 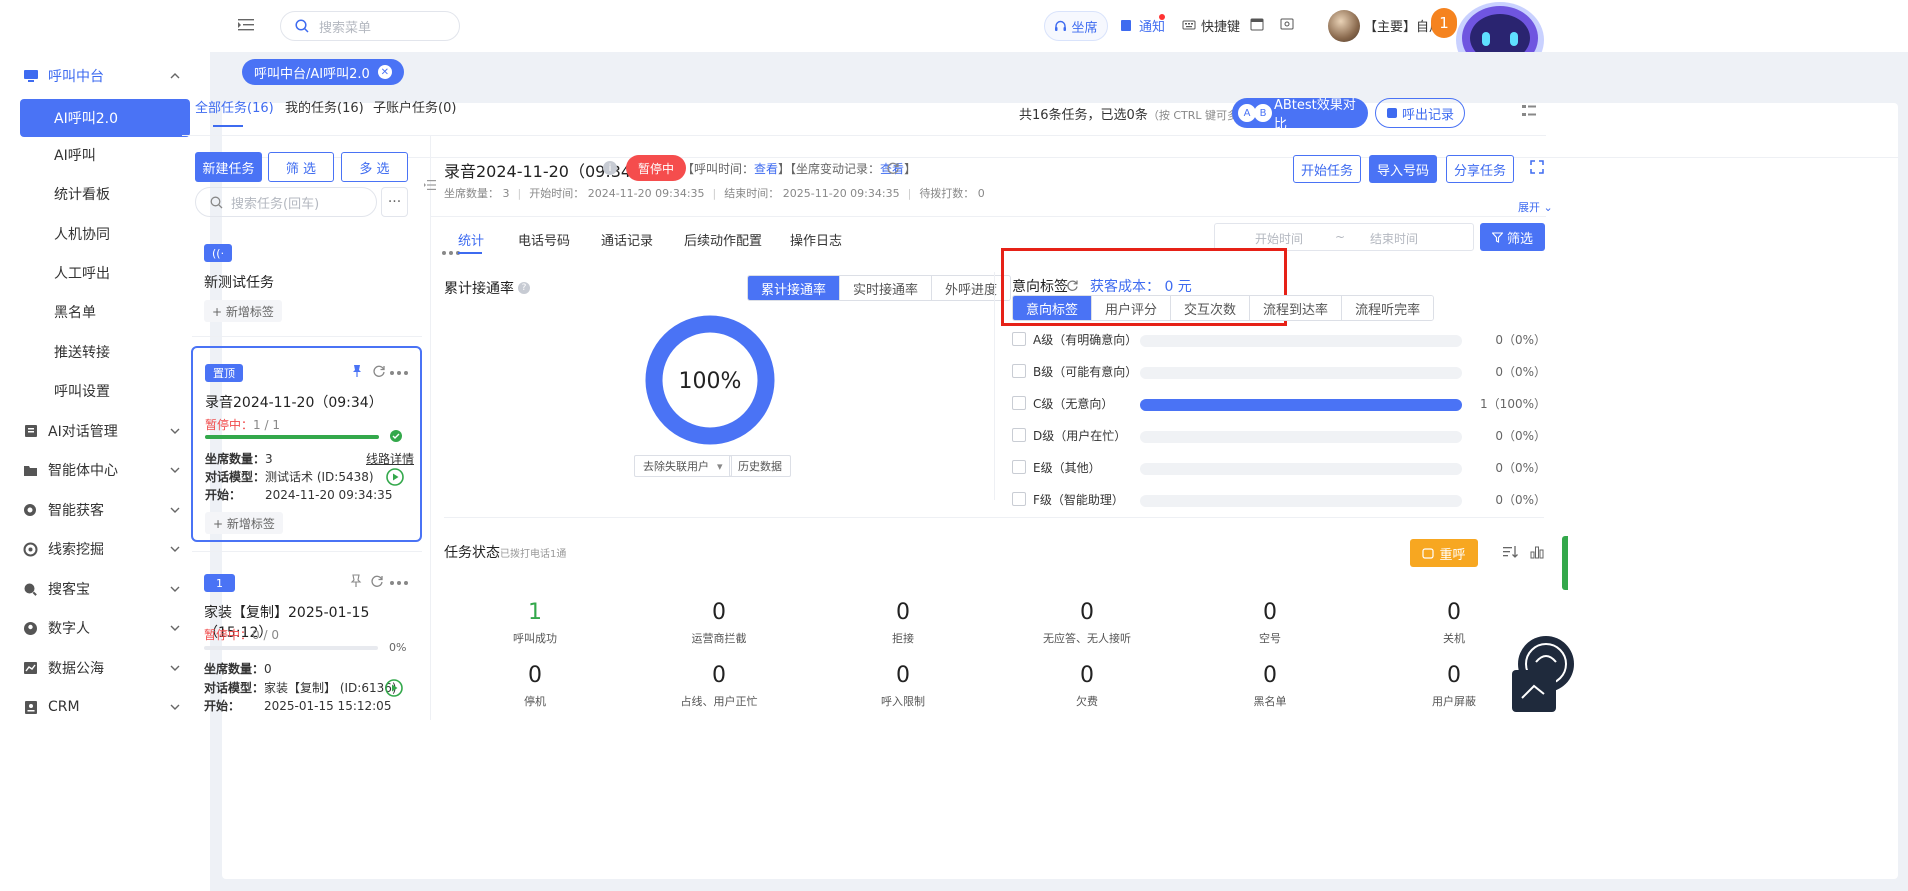 What do you see at coordinates (390, 458) in the screenshot?
I see `line-details-link: 线路详情` at bounding box center [390, 458].